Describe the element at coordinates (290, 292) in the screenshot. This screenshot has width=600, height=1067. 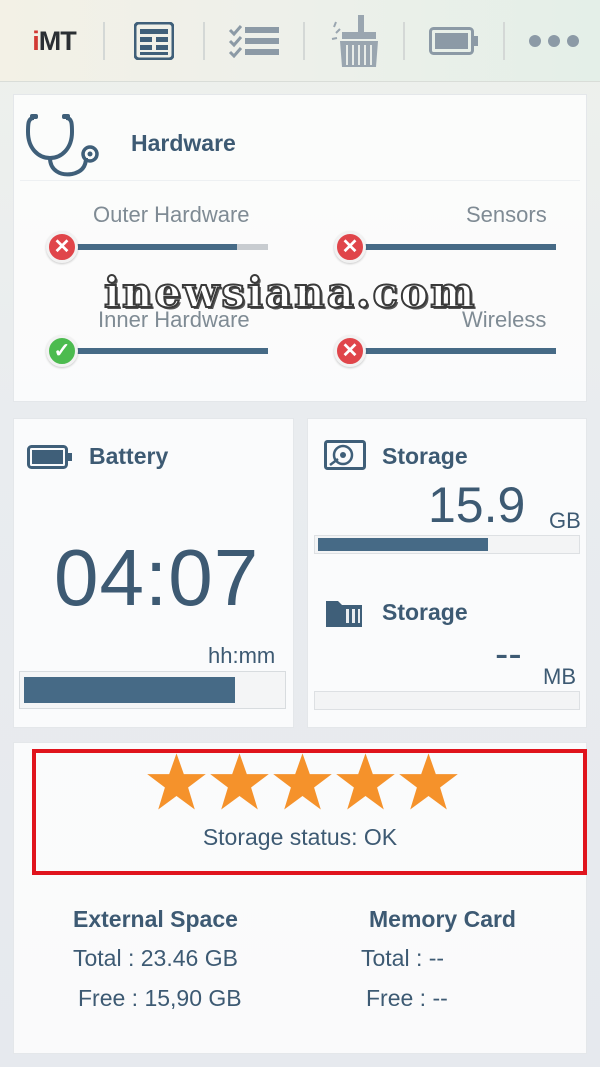
I see `watermark-text: inewsiana.com` at that location.